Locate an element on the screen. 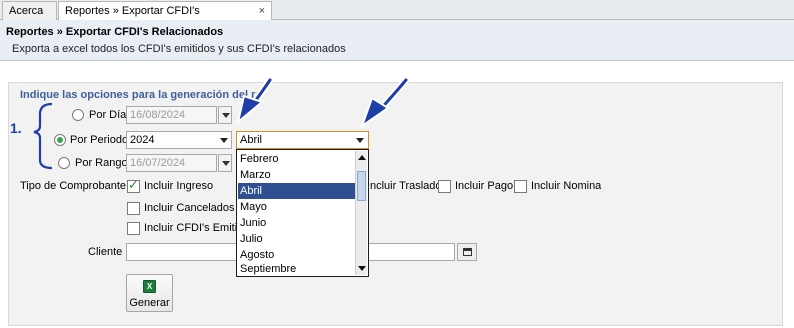  radio-por-periodo-label: Por Periodo is located at coordinates (99, 140).